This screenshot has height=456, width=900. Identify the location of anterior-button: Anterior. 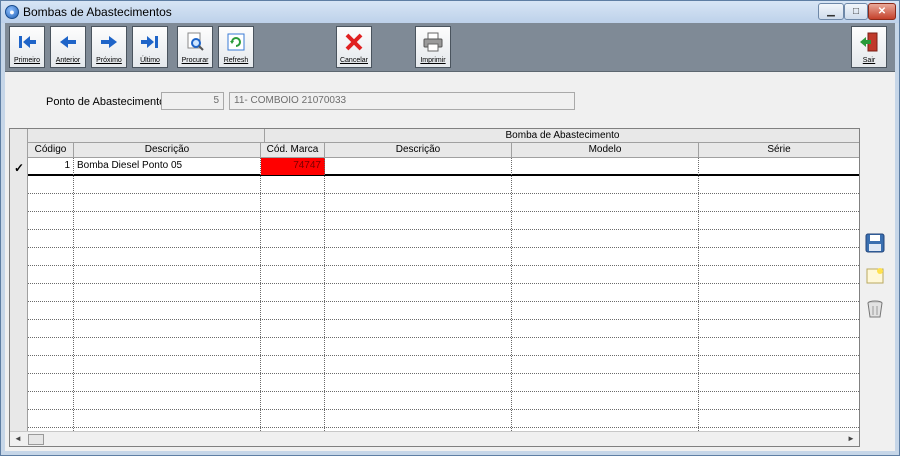
(68, 47).